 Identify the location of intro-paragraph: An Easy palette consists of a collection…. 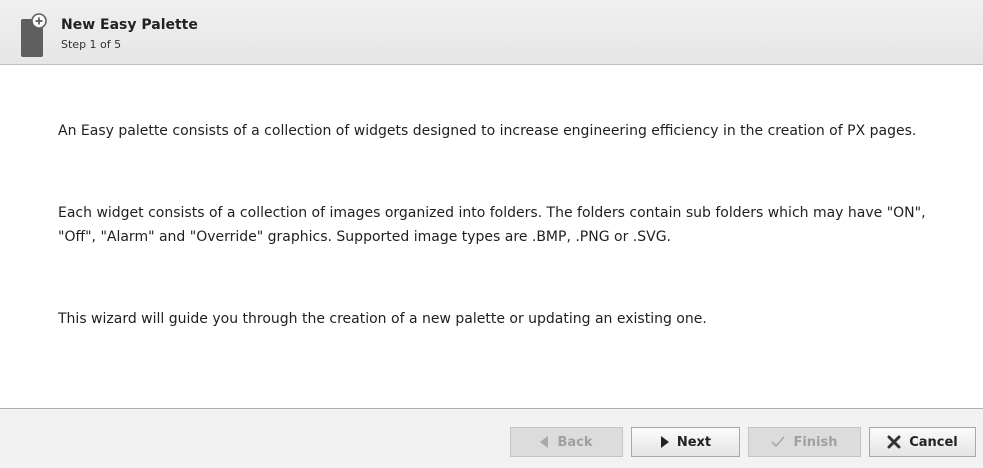
(487, 131).